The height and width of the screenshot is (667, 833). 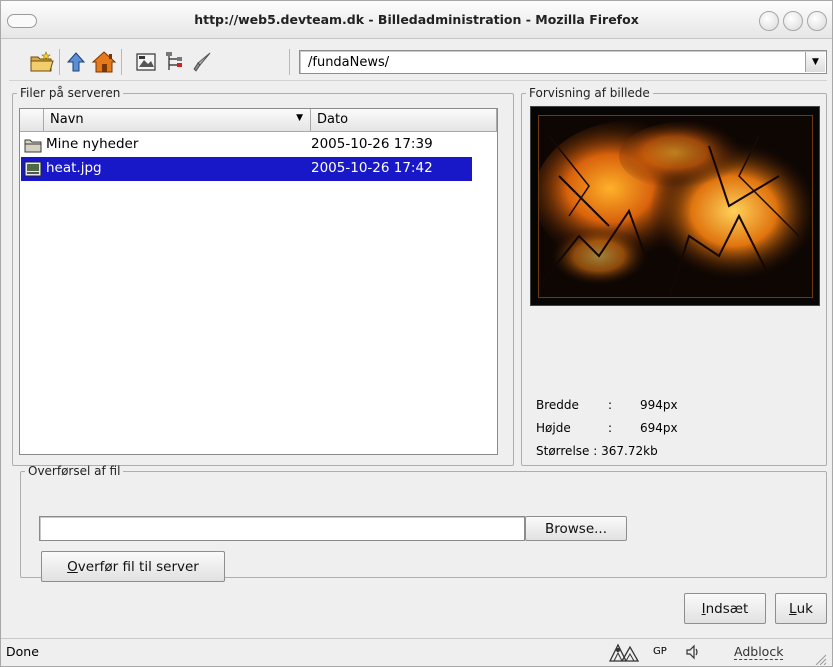 What do you see at coordinates (32, 120) in the screenshot?
I see `column-header-blank` at bounding box center [32, 120].